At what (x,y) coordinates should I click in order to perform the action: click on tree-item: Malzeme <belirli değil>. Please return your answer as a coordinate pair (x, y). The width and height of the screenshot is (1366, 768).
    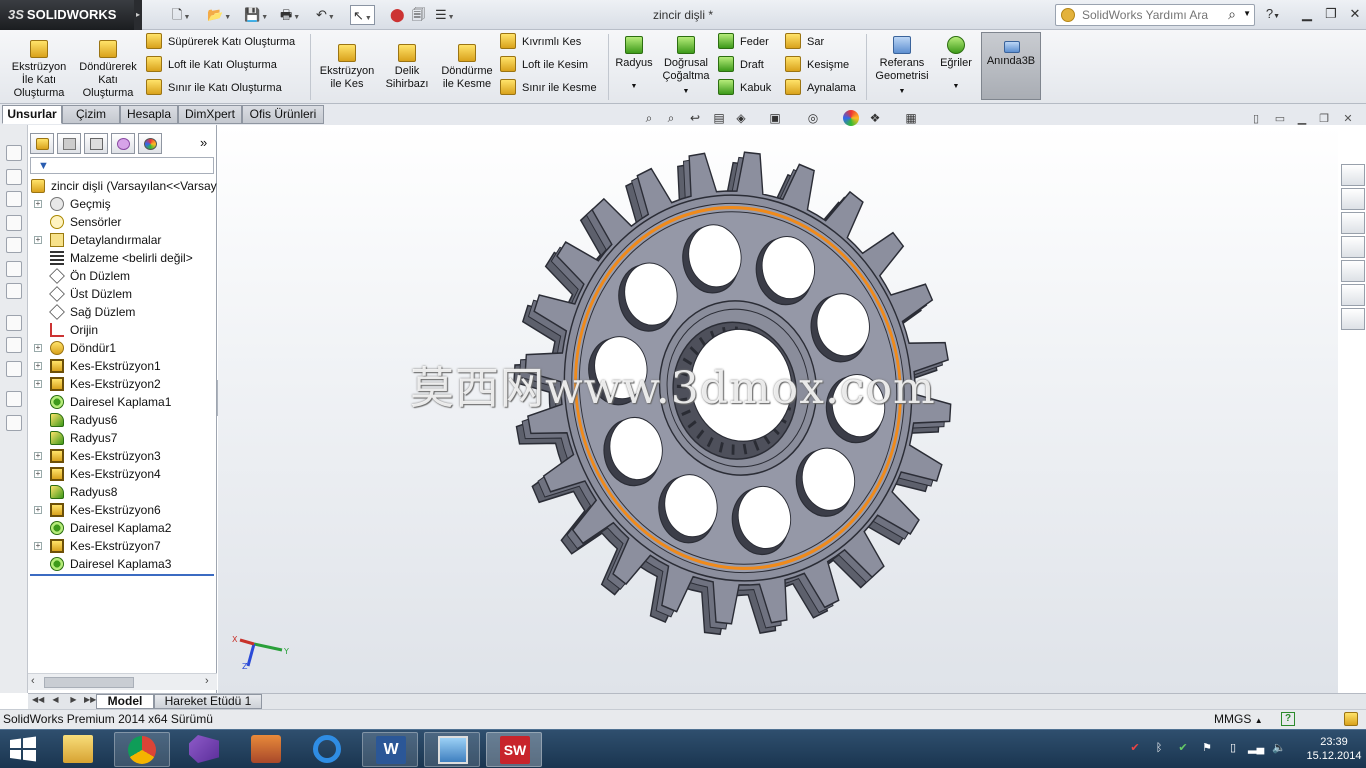
    Looking at the image, I should click on (122, 258).